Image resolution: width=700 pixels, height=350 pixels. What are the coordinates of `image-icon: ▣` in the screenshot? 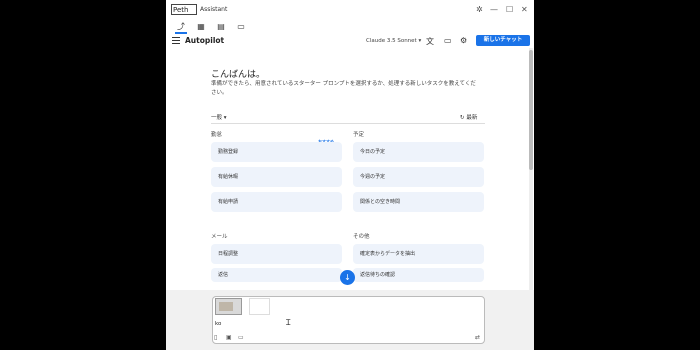 It's located at (229, 337).